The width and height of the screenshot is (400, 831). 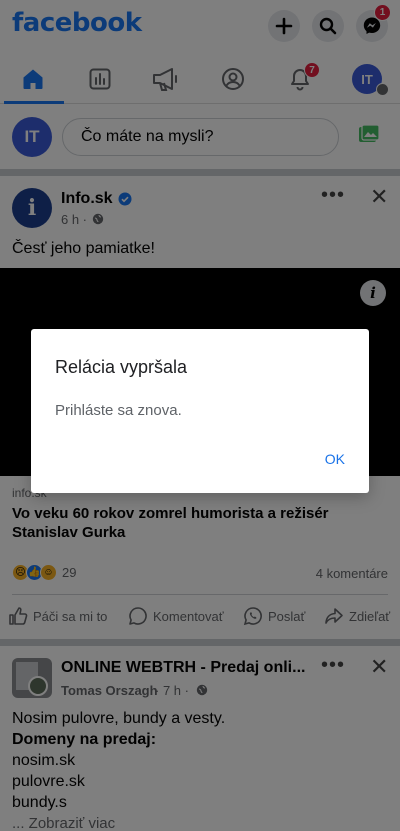 What do you see at coordinates (121, 367) in the screenshot?
I see `dialog-title: Relácia vypršala` at bounding box center [121, 367].